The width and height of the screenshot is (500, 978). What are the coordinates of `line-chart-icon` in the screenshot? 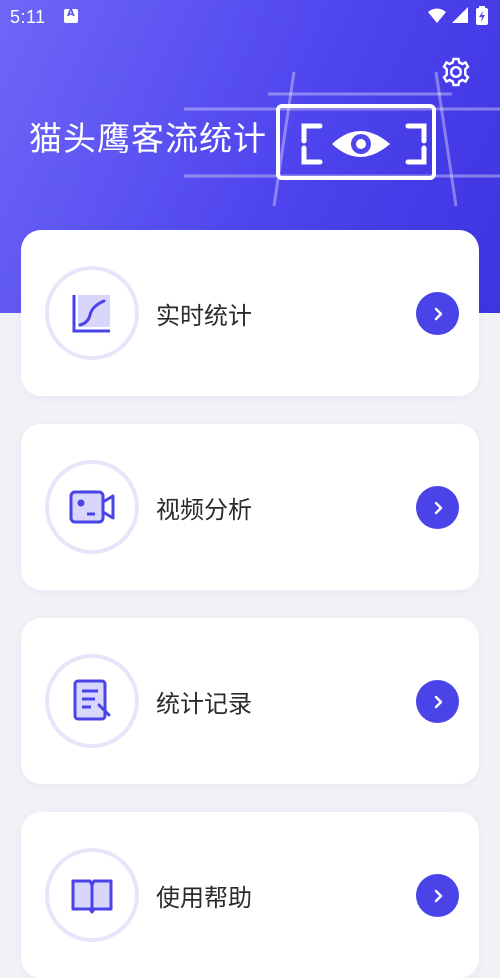 It's located at (91, 314).